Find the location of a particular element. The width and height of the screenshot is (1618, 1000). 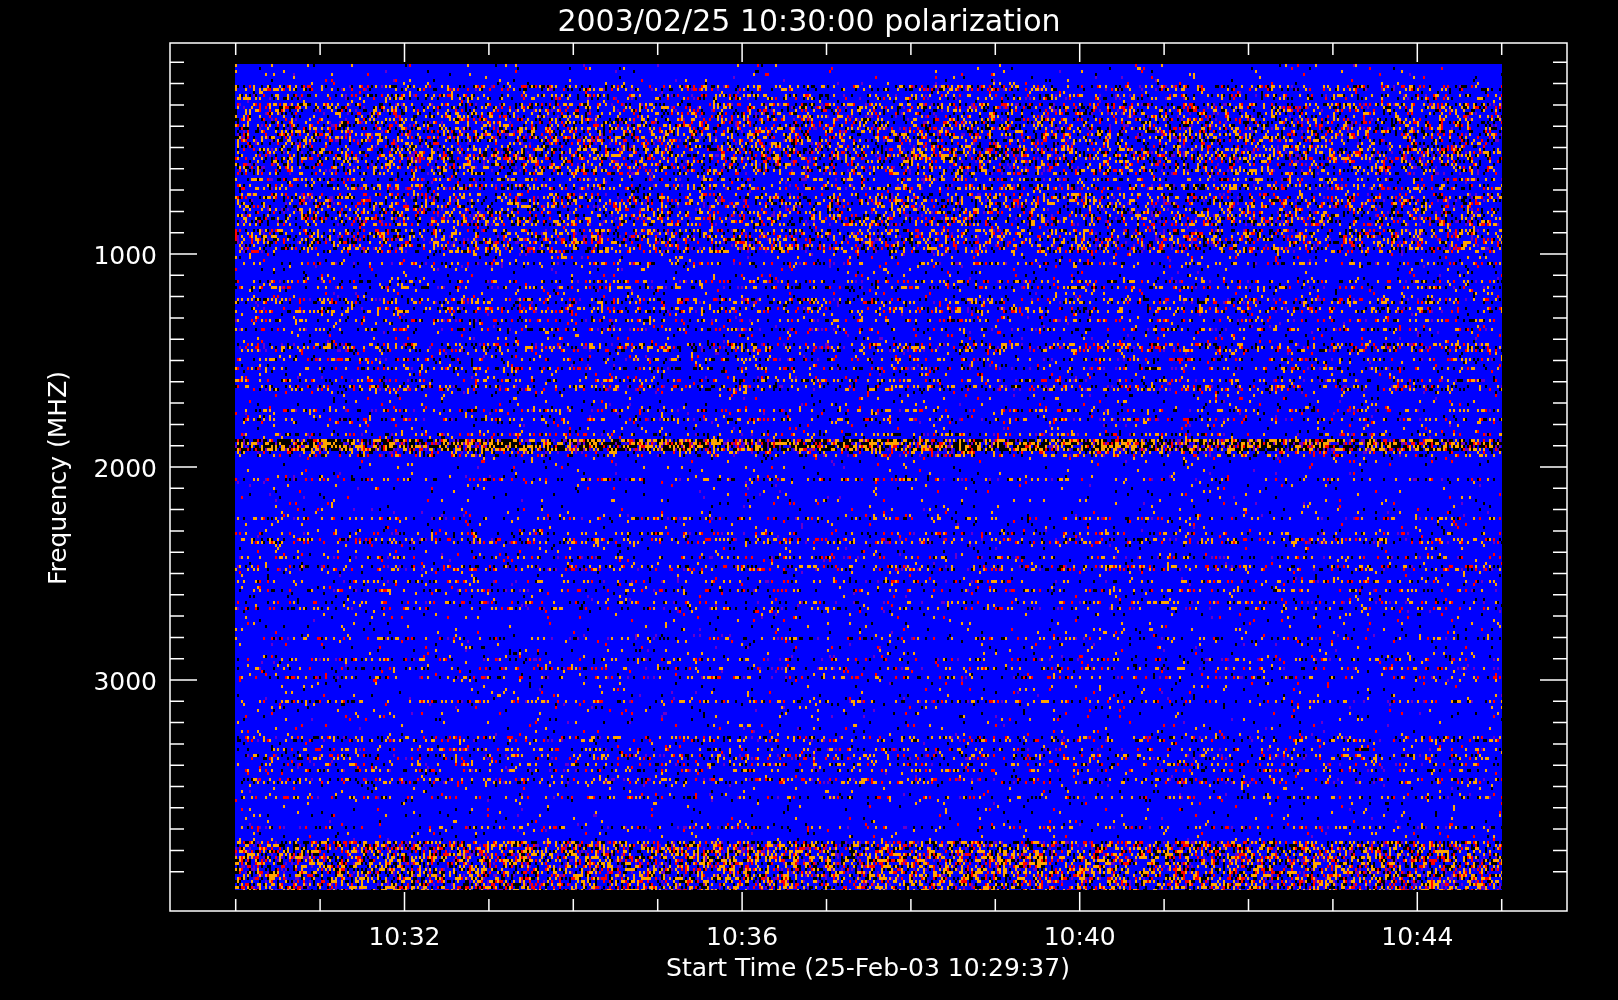

chart-title: 2003/02/25 10:30:00 polarization is located at coordinates (809, 20).